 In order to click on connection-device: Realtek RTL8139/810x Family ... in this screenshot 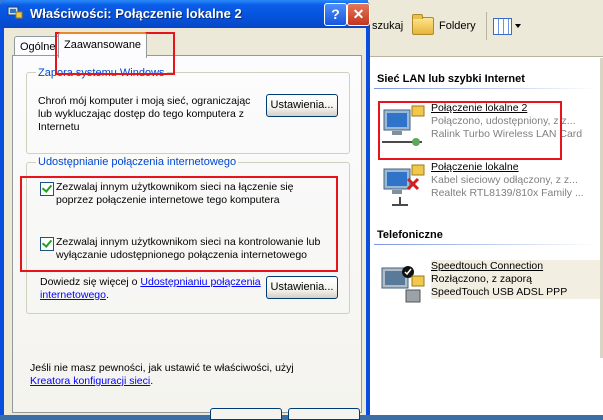, I will do `click(507, 193)`.